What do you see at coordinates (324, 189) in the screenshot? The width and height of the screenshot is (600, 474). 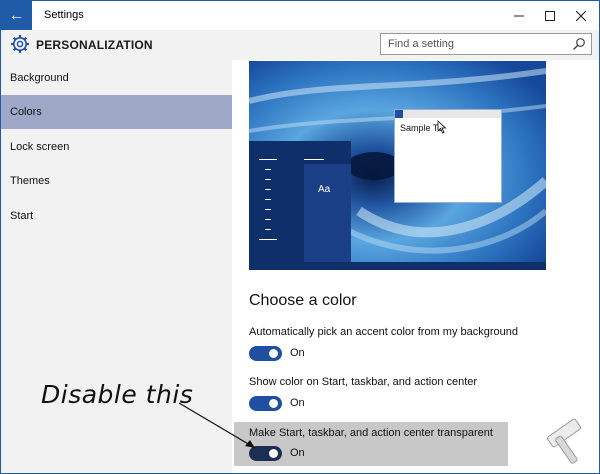 I see `tile-label: Aa` at bounding box center [324, 189].